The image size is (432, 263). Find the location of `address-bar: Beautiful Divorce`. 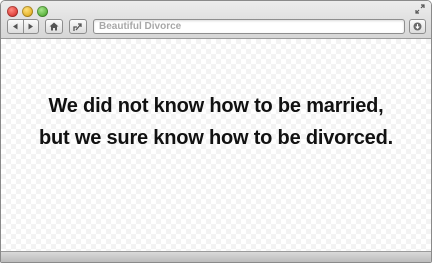

address-bar: Beautiful Divorce is located at coordinates (249, 26).